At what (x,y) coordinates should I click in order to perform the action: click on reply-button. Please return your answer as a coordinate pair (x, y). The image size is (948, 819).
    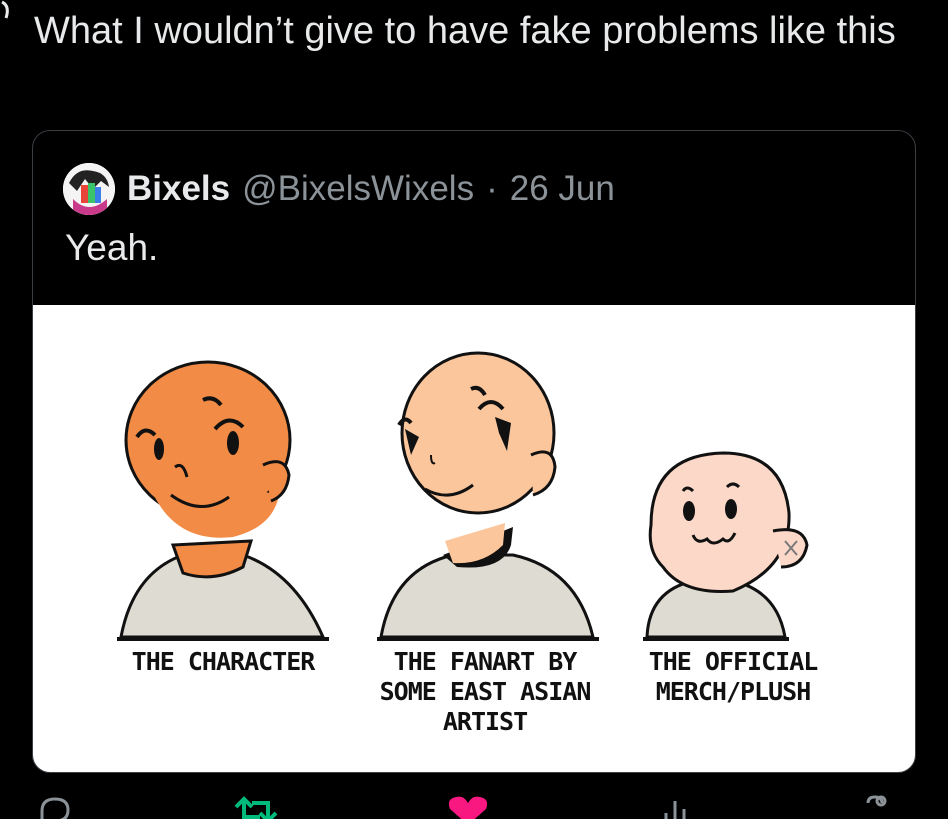
    Looking at the image, I should click on (55, 807).